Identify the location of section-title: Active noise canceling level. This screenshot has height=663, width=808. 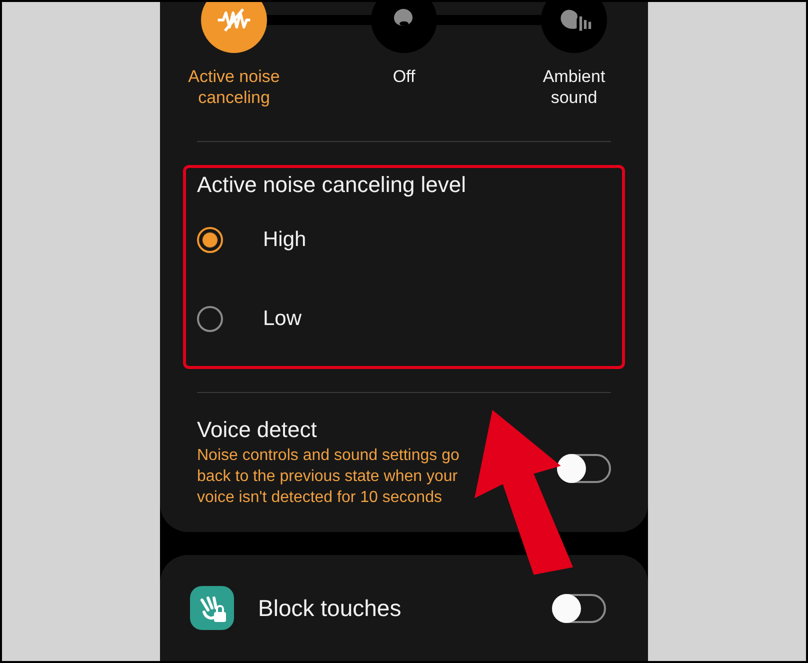
(332, 185).